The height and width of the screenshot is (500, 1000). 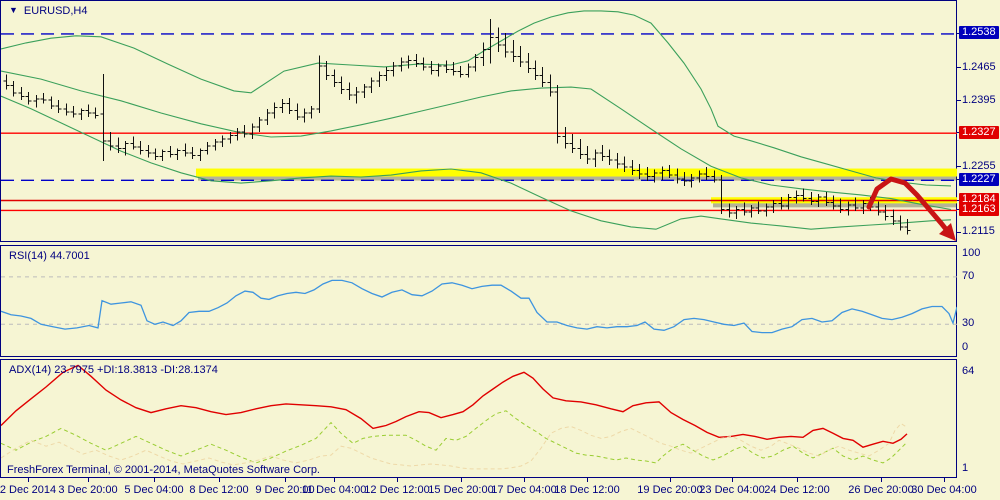 What do you see at coordinates (979, 67) in the screenshot?
I see `price-axis-label: 1.2465` at bounding box center [979, 67].